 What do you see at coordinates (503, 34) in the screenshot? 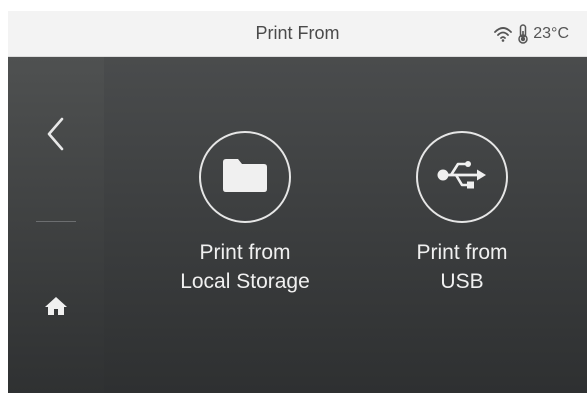
I see `wifi-icon` at bounding box center [503, 34].